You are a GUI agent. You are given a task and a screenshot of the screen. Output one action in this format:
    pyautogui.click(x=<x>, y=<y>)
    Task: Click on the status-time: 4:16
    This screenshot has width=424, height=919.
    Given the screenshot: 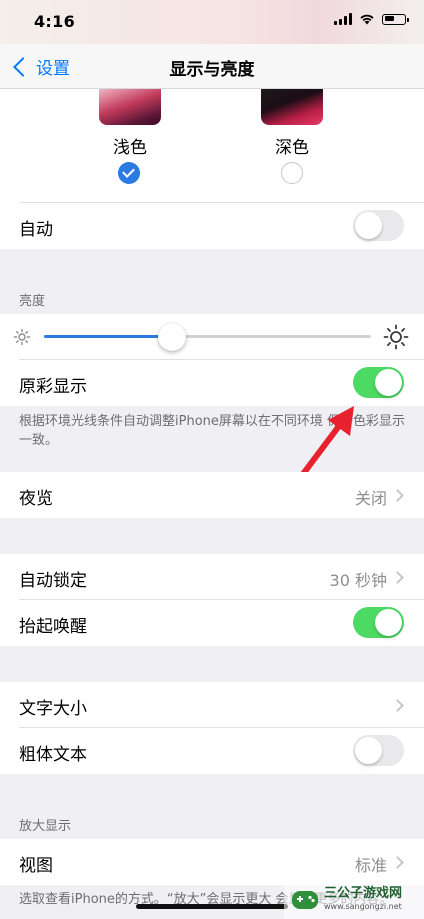 What is the action you would take?
    pyautogui.click(x=54, y=21)
    